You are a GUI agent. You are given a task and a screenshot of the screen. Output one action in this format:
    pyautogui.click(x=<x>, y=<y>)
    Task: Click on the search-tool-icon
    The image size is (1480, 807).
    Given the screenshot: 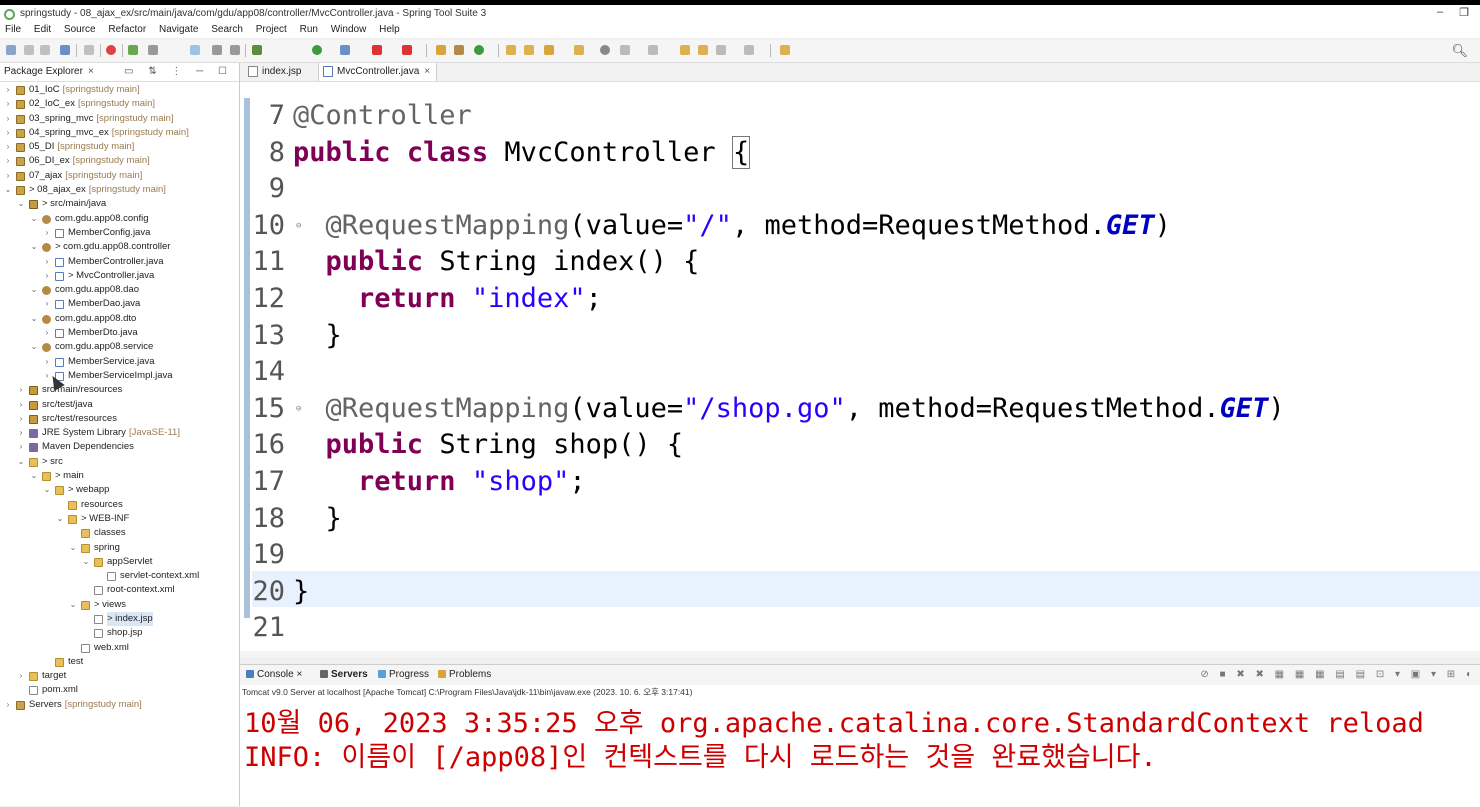 What is the action you would take?
    pyautogui.click(x=549, y=50)
    